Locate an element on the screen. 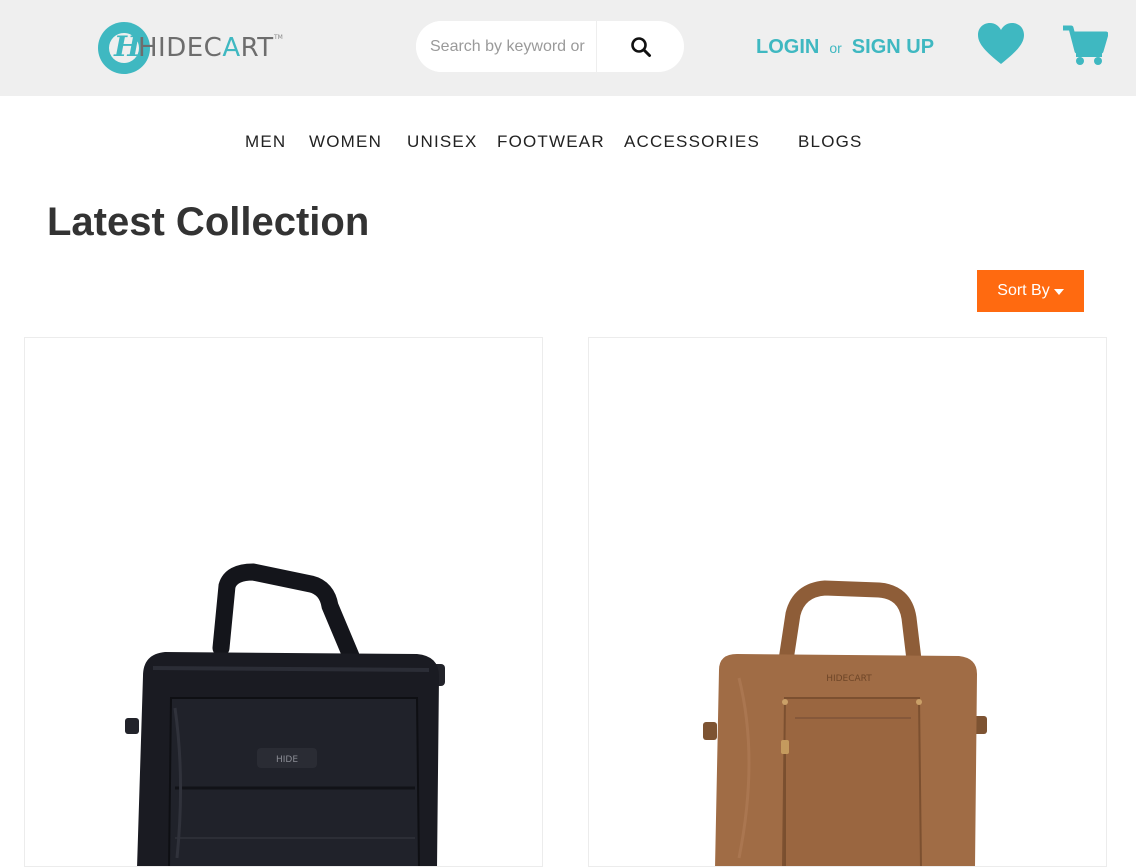 This screenshot has height=867, width=1136. heart-icon is located at coordinates (1001, 44).